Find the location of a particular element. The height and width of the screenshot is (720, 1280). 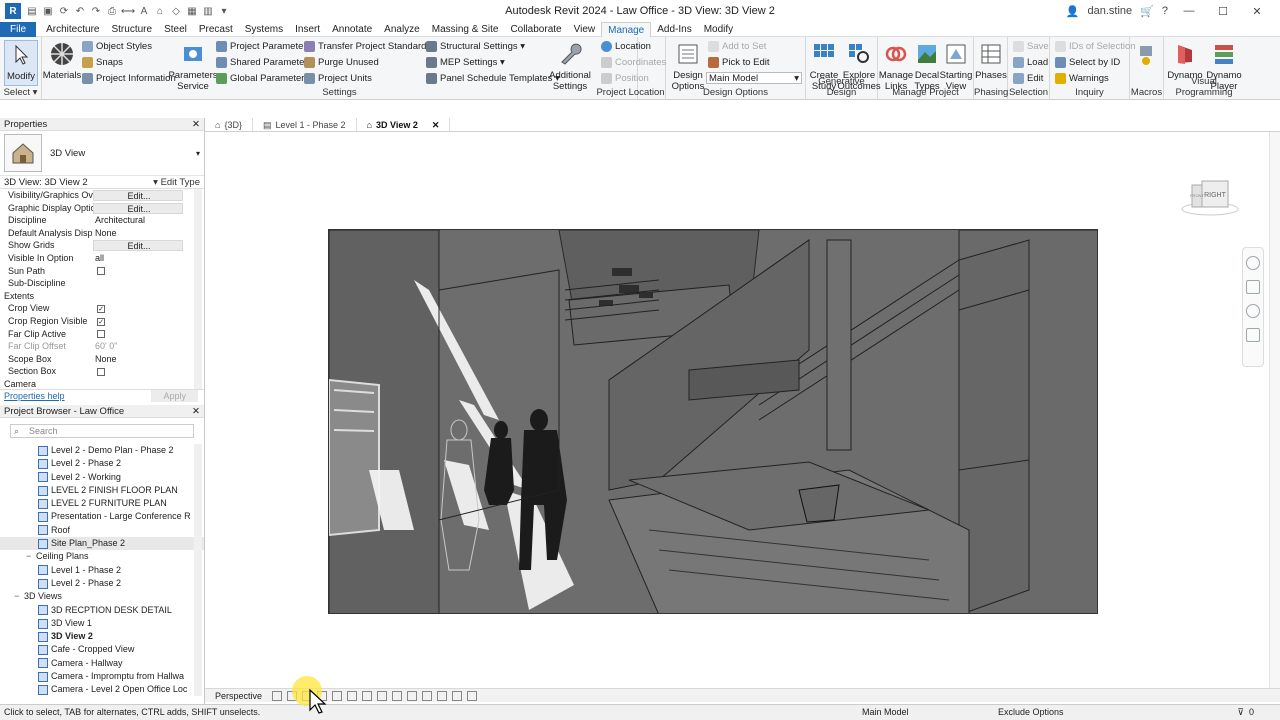

macros-panel-label: Macros is located at coordinates (1146, 92).